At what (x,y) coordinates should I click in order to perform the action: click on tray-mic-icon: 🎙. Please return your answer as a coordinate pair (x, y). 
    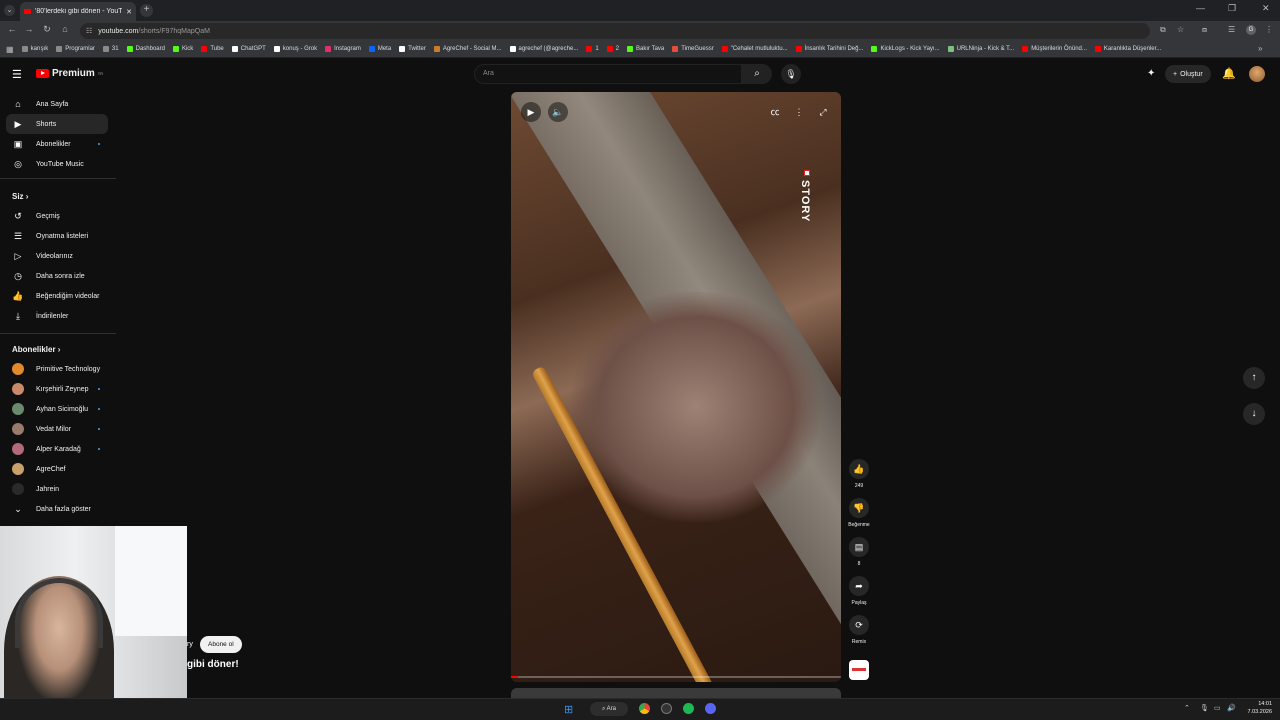
    Looking at the image, I should click on (1204, 708).